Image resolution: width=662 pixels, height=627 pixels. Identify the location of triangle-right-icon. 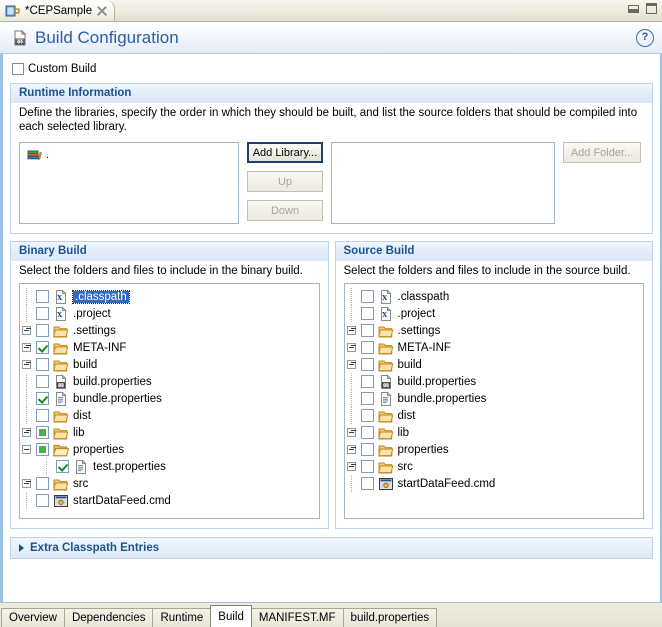
(21, 548).